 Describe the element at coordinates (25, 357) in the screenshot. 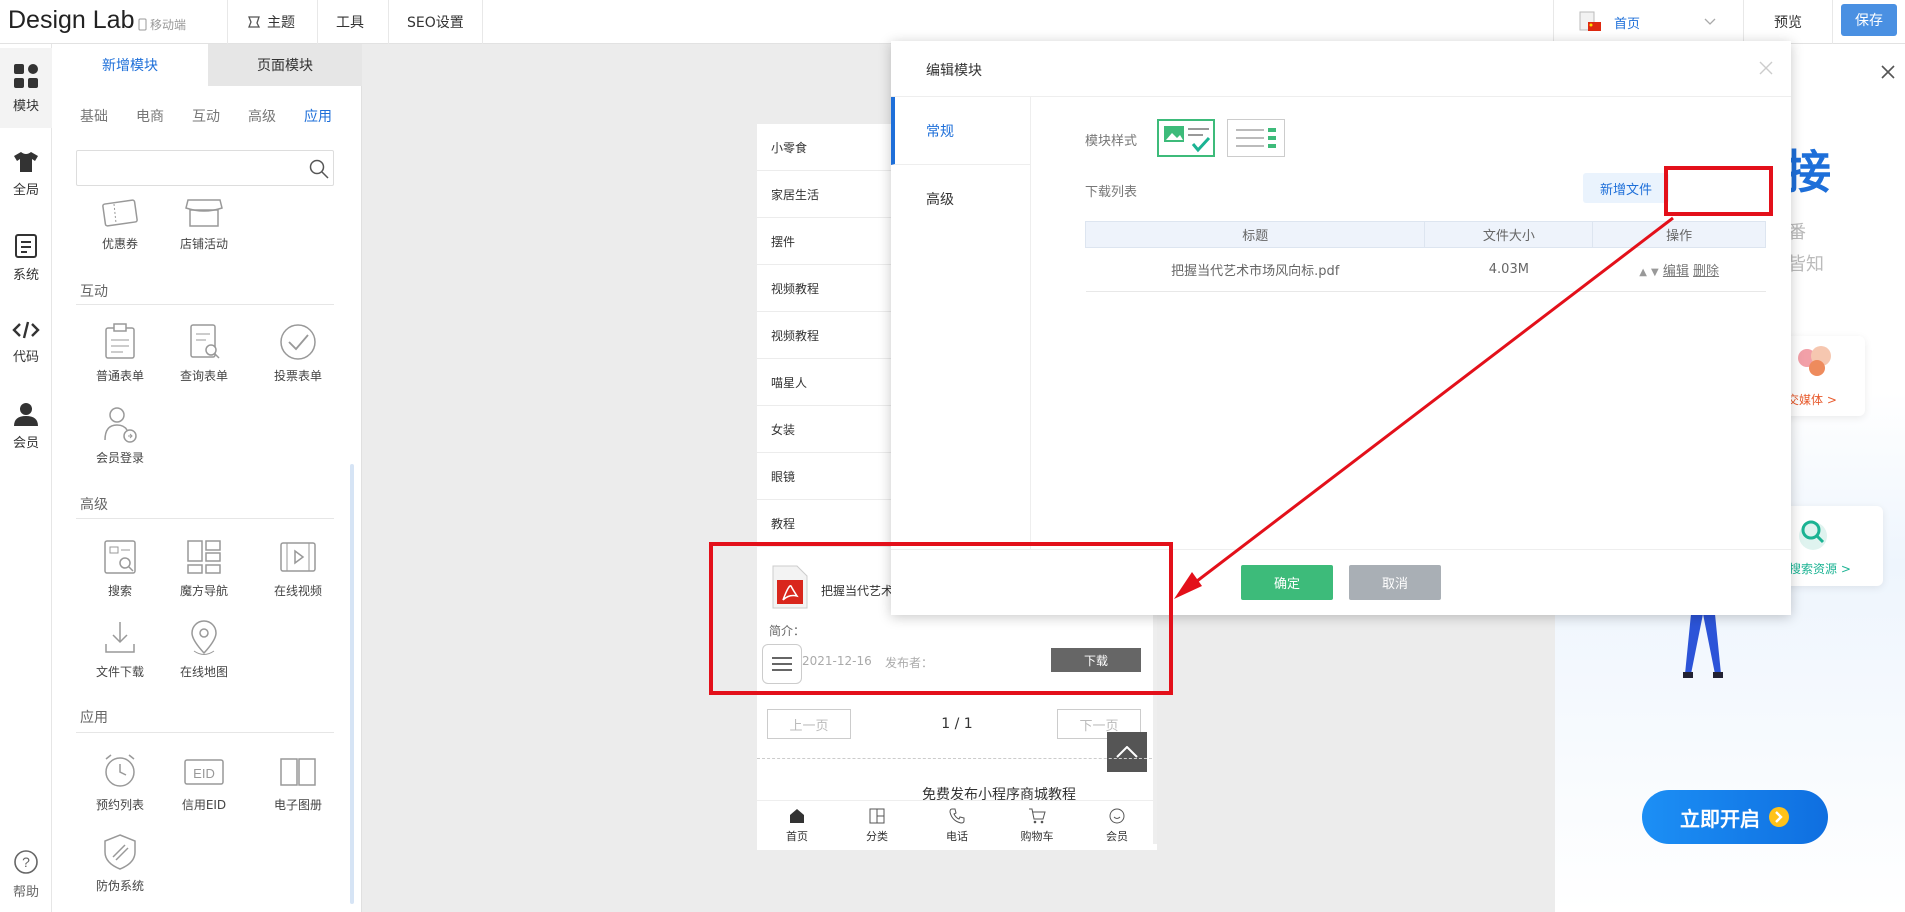

I see `nav-code-label: 代码` at that location.